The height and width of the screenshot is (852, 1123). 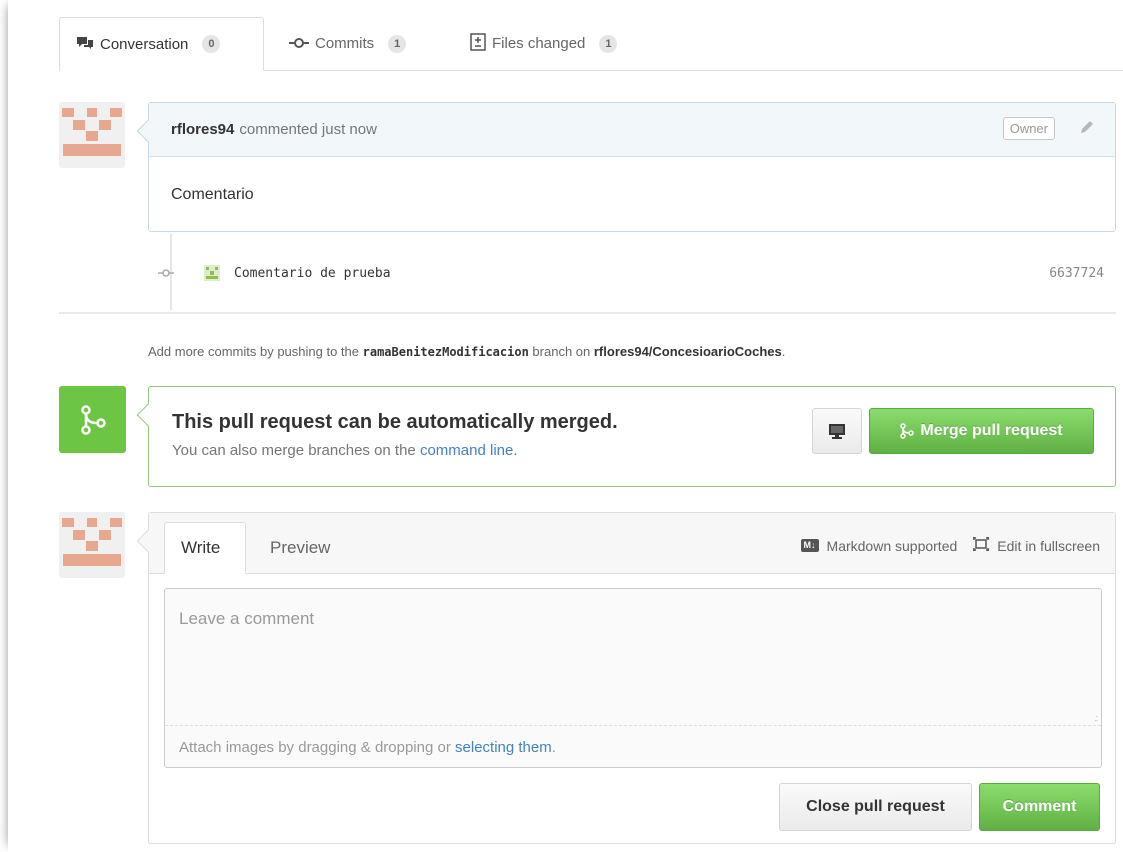 I want to click on comment-body: Comentario, so click(x=212, y=194).